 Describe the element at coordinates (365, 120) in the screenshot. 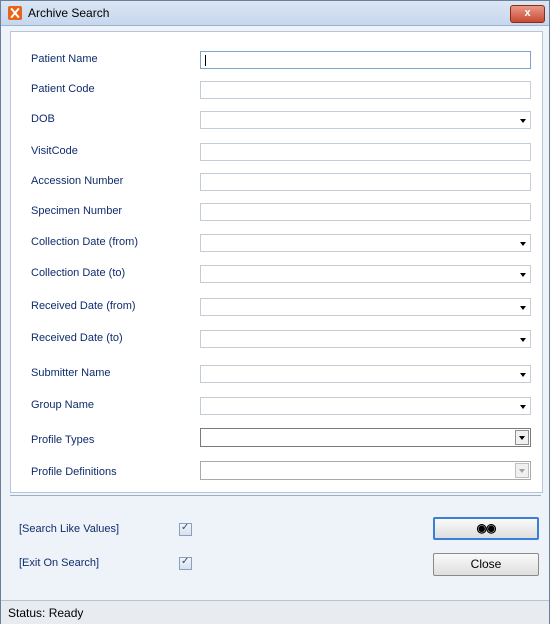

I see `dob-date-picker` at that location.